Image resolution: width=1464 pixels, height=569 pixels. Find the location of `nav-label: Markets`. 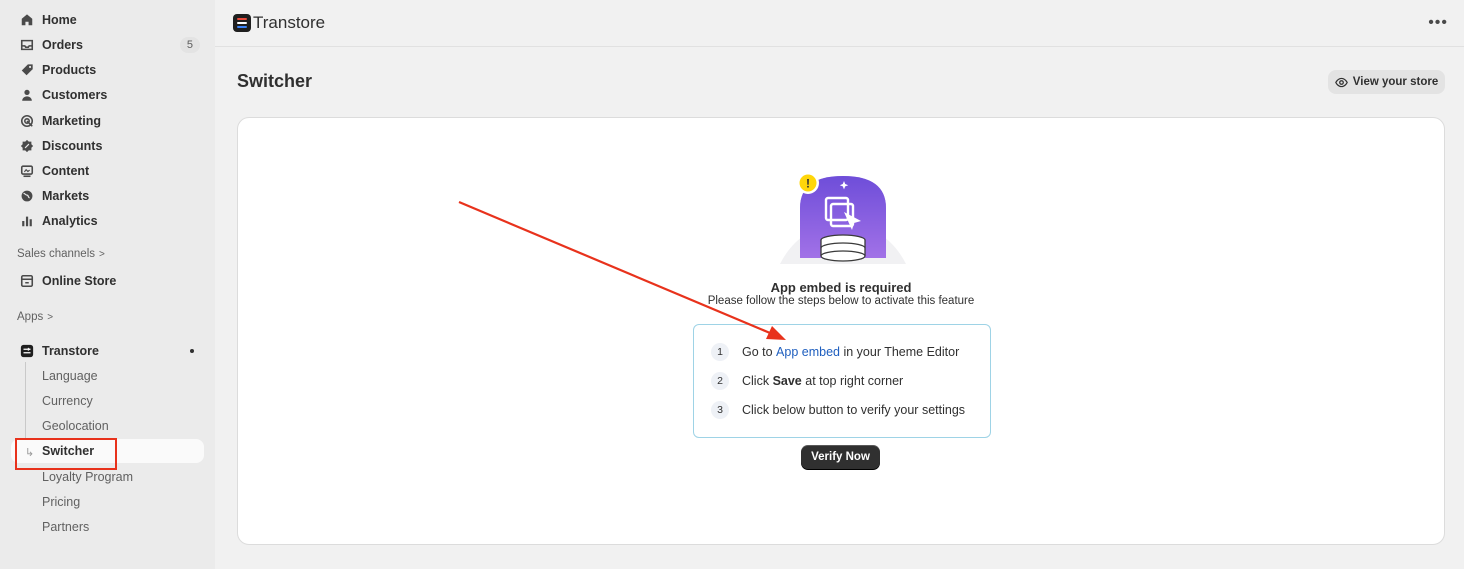

nav-label: Markets is located at coordinates (66, 196).